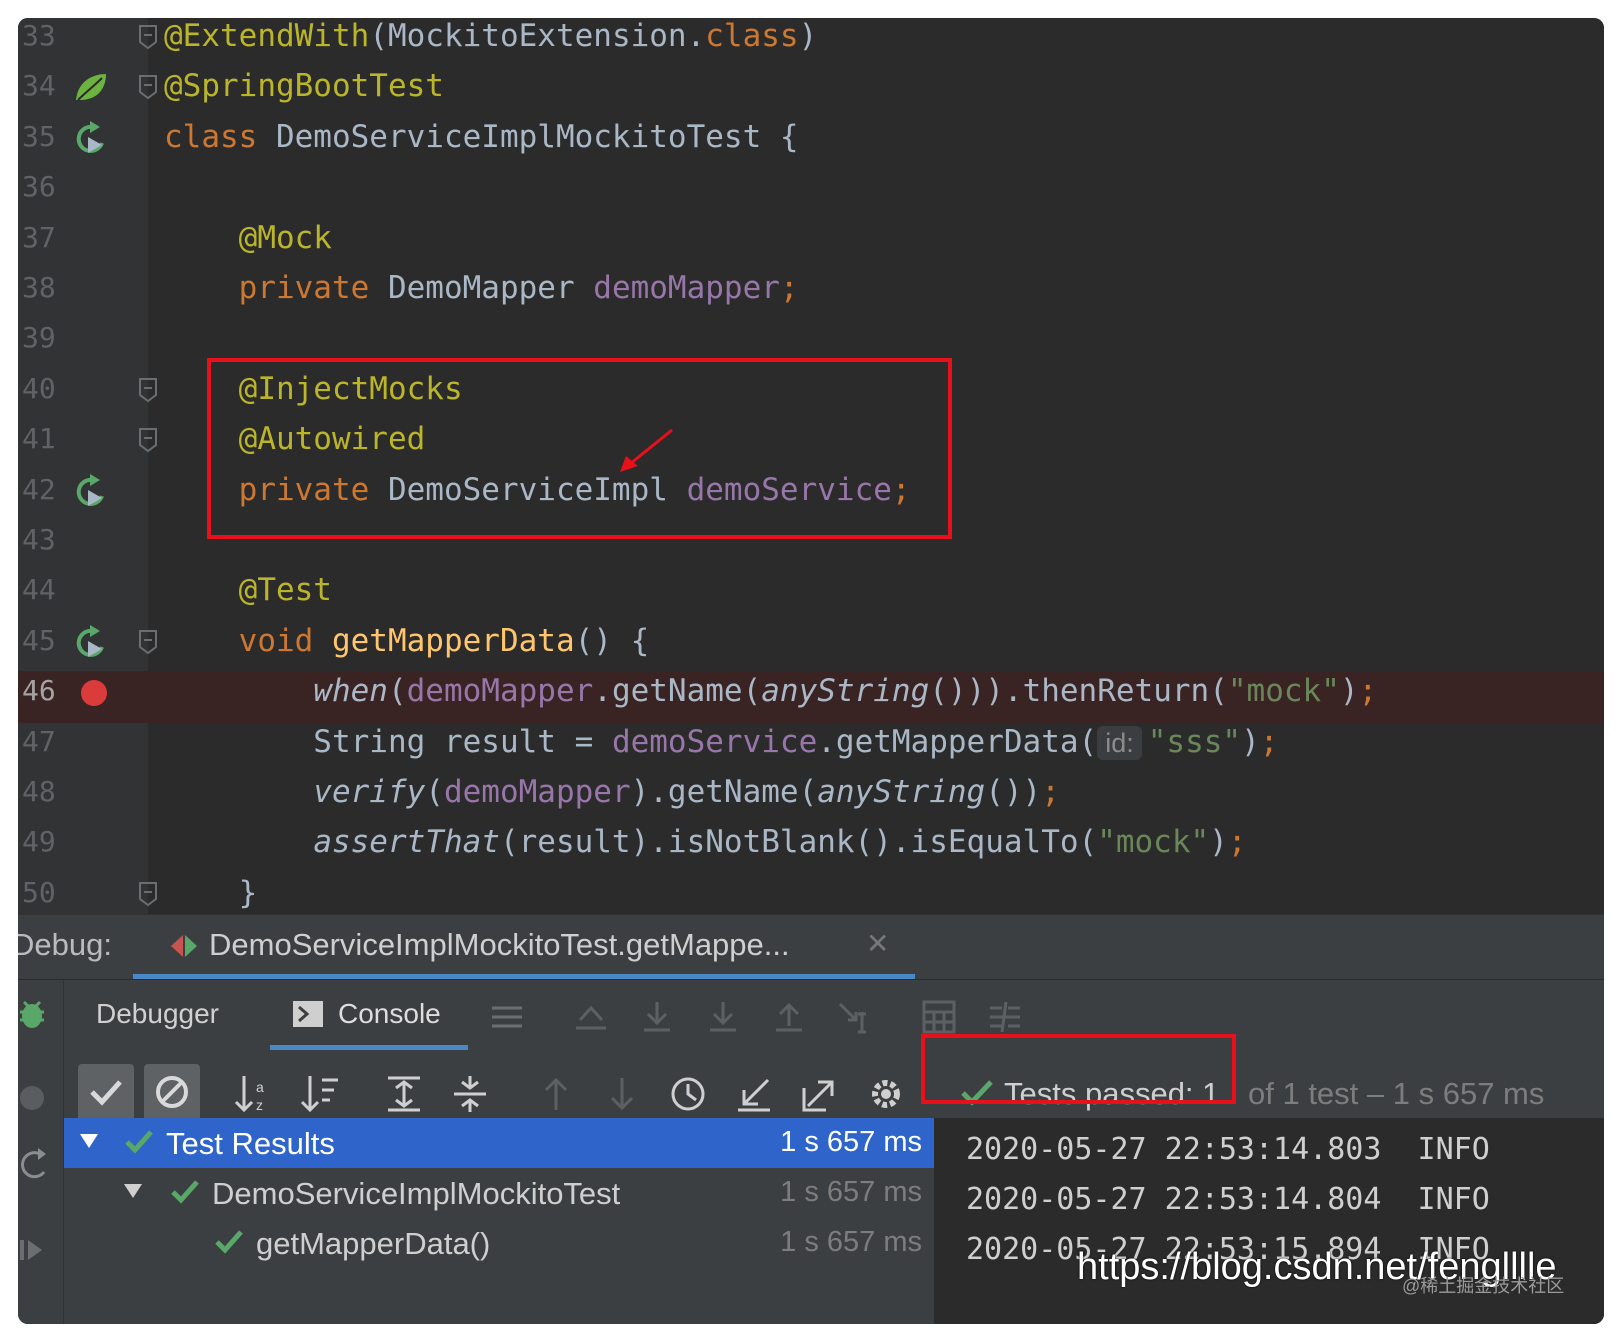  What do you see at coordinates (38, 1014) in the screenshot?
I see `bug-icon` at bounding box center [38, 1014].